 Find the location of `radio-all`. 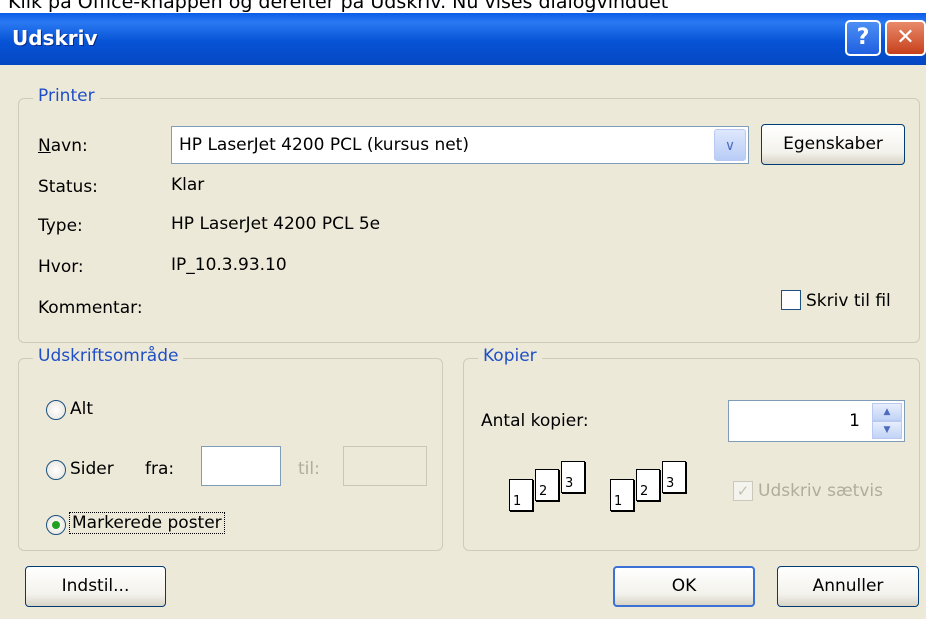

radio-all is located at coordinates (56, 410).